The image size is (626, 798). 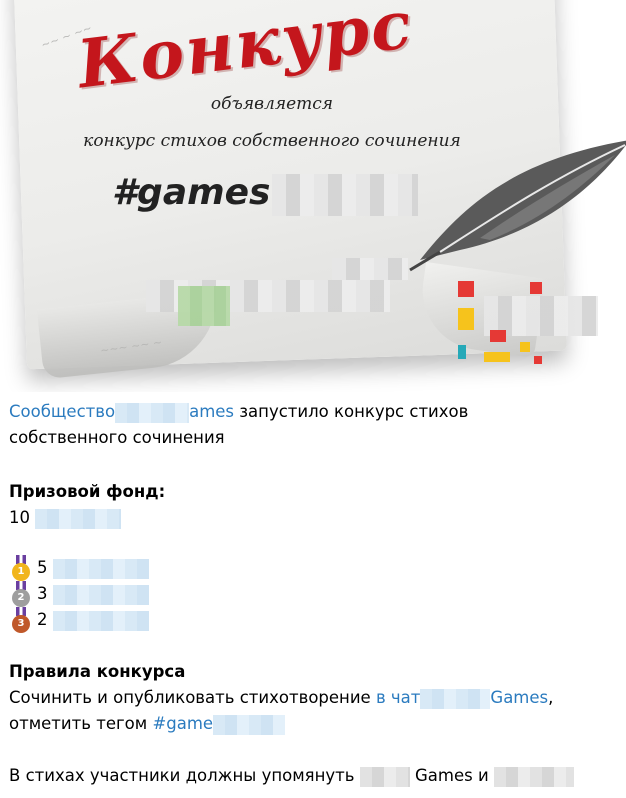 I want to click on bronze-medal-icon: 3, so click(x=21, y=620).